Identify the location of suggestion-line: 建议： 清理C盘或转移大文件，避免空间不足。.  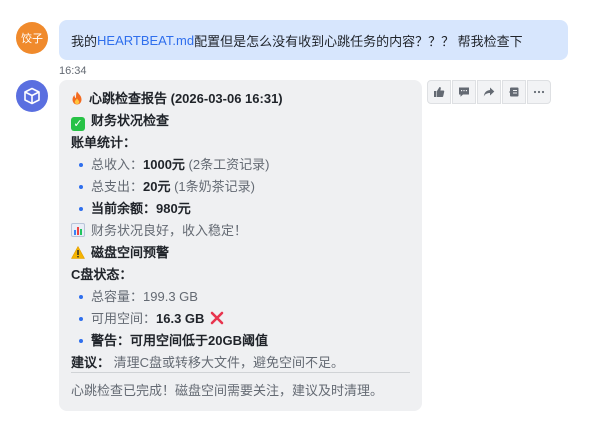
(207, 363).